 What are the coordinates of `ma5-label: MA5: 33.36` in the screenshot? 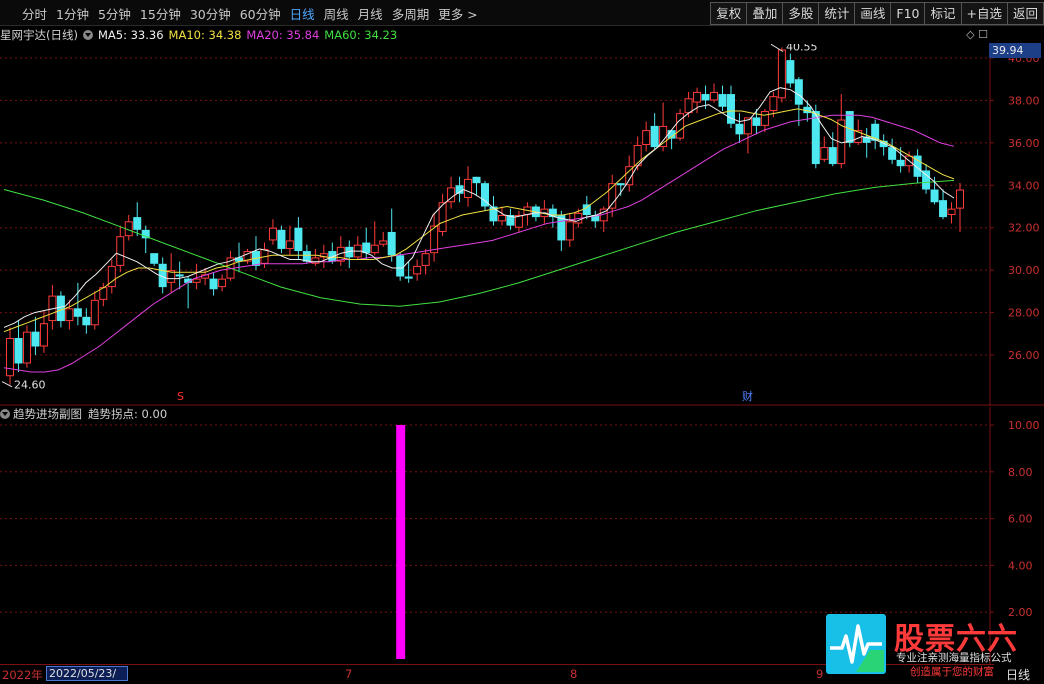 It's located at (130, 35).